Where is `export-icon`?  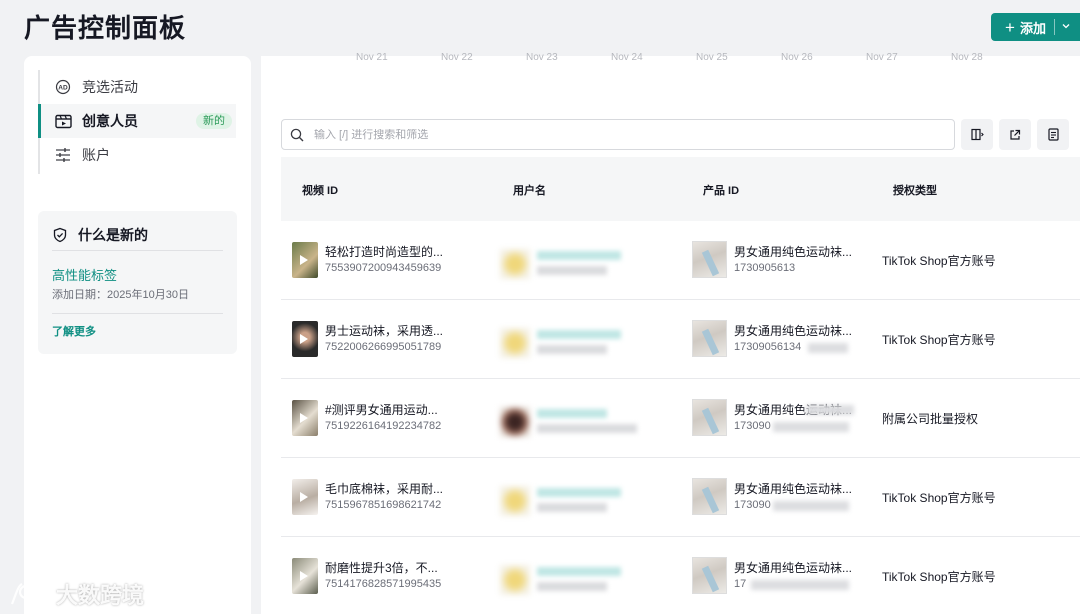
export-icon is located at coordinates (1015, 134).